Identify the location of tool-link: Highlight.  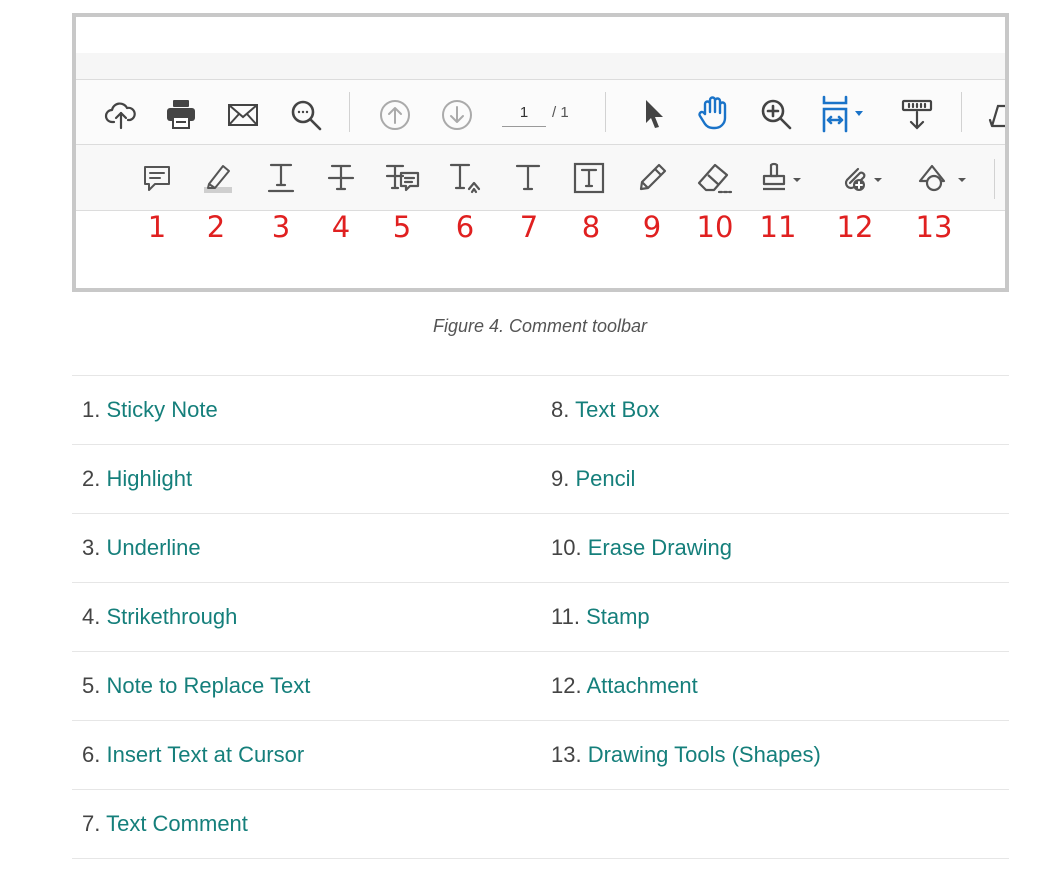
(149, 478).